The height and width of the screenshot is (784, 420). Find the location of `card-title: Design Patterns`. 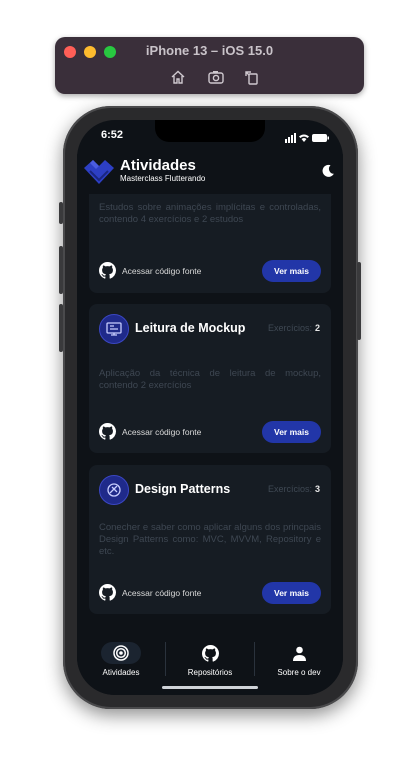

card-title: Design Patterns is located at coordinates (183, 489).